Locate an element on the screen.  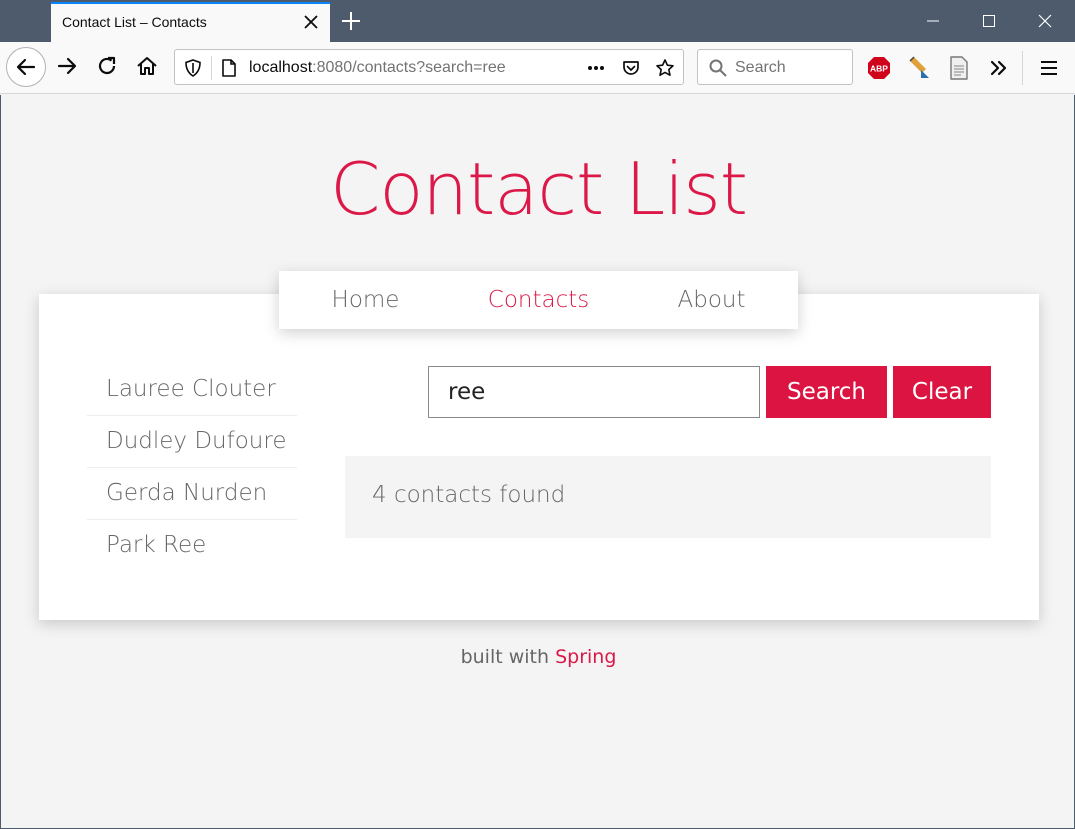
double-chevron-icon is located at coordinates (998, 68).